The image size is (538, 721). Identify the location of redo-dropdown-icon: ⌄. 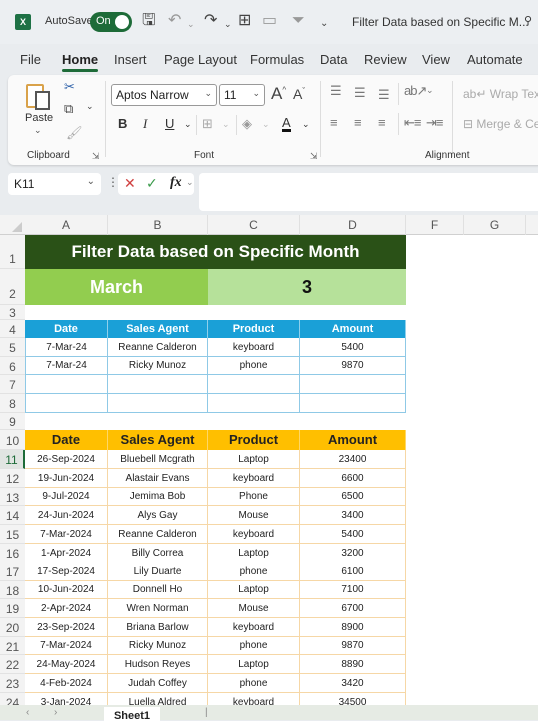
(228, 24).